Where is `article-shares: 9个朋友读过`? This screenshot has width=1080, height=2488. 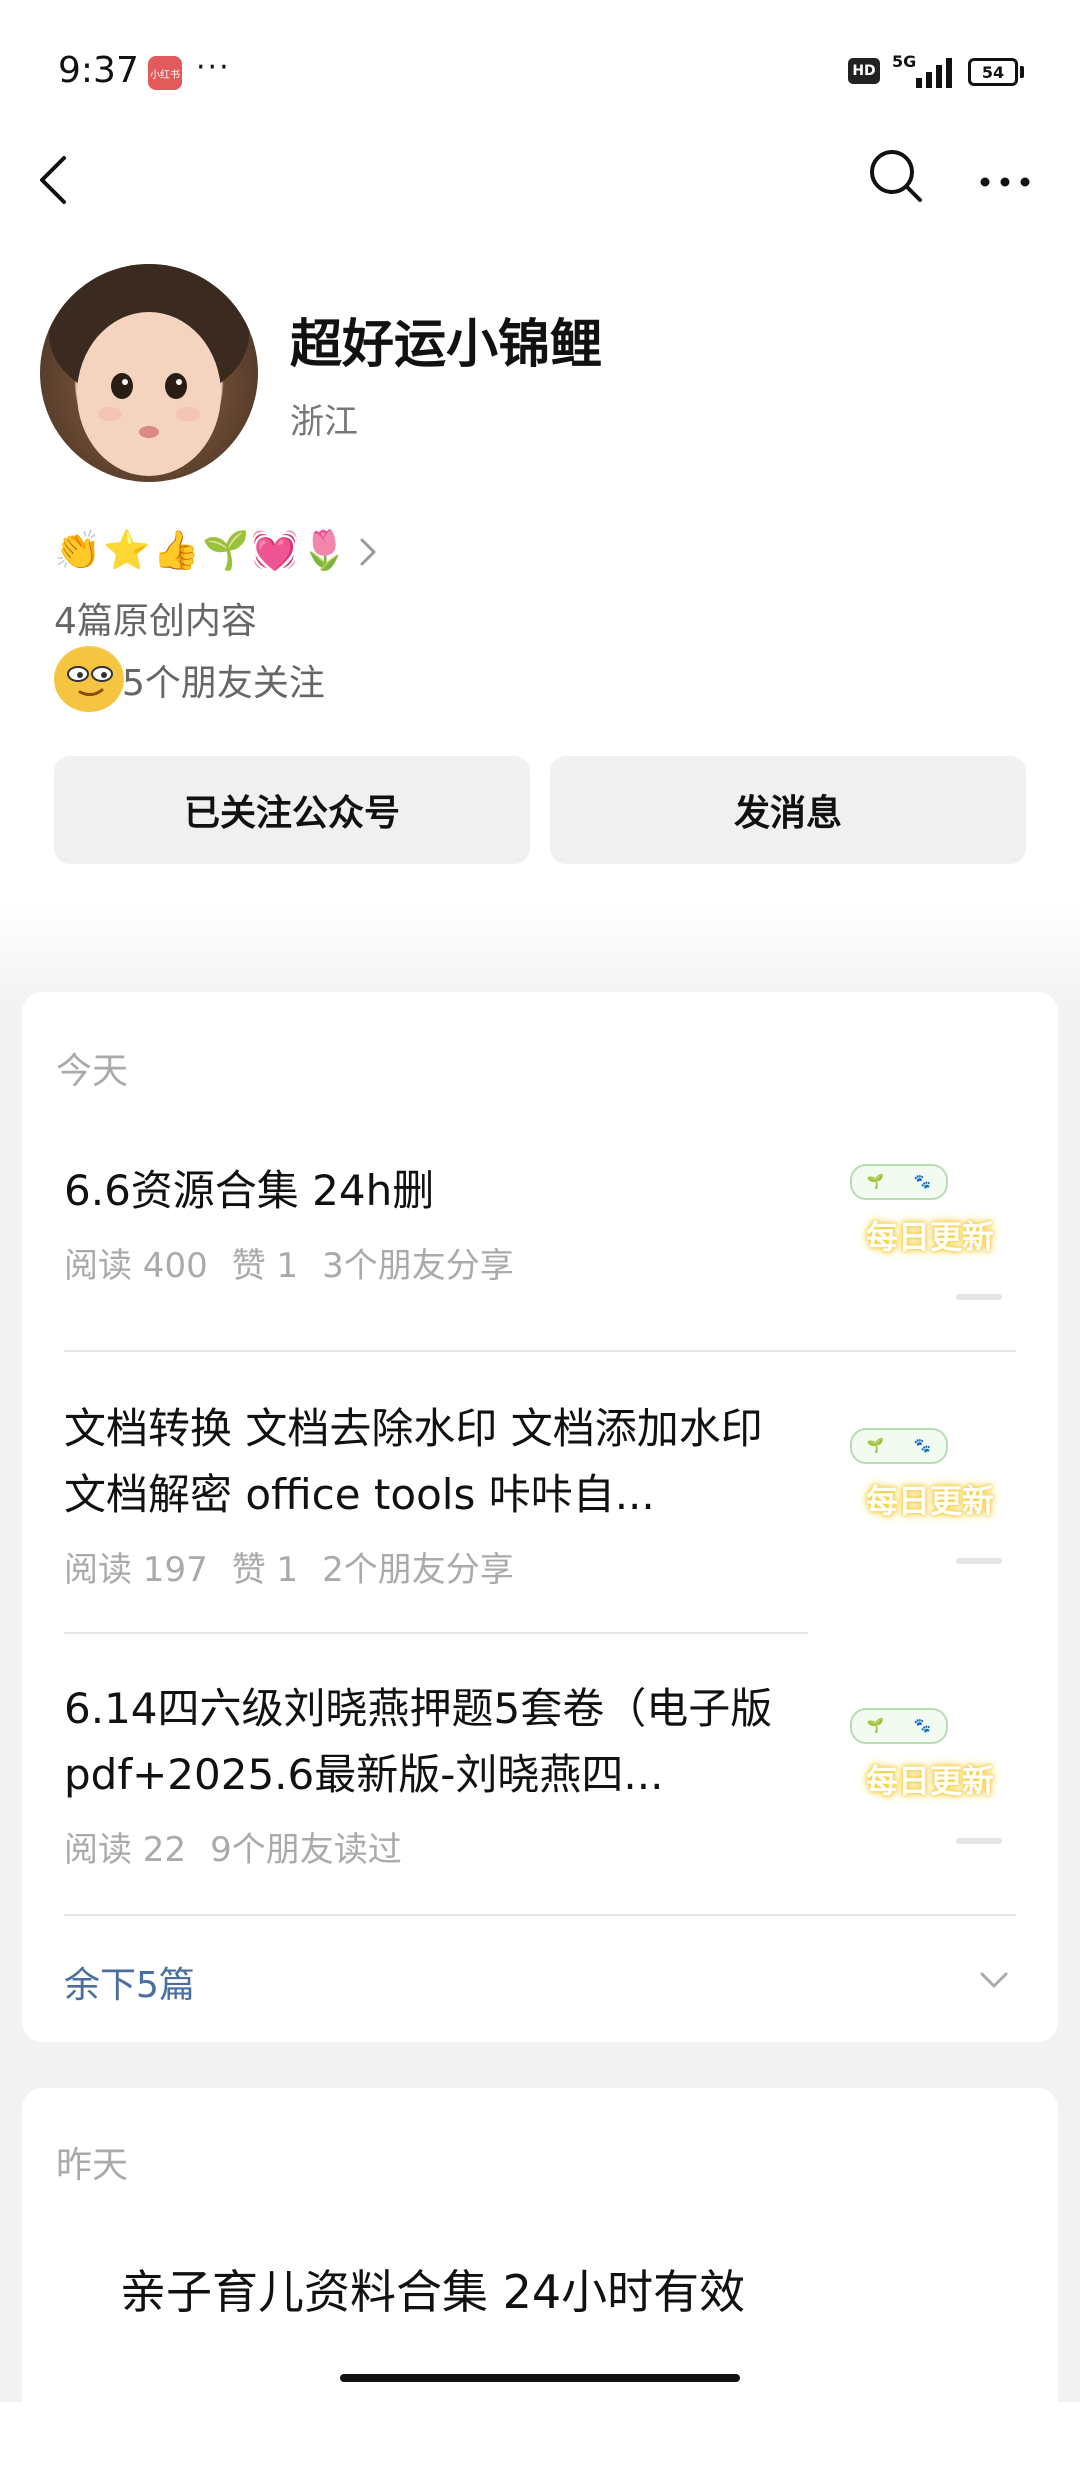 article-shares: 9个朋友读过 is located at coordinates (306, 1850).